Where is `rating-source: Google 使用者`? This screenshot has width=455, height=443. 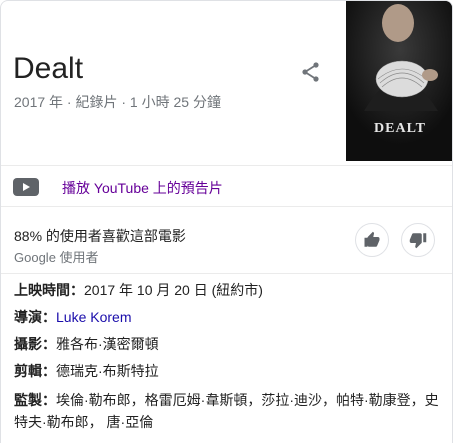 rating-source: Google 使用者 is located at coordinates (56, 257).